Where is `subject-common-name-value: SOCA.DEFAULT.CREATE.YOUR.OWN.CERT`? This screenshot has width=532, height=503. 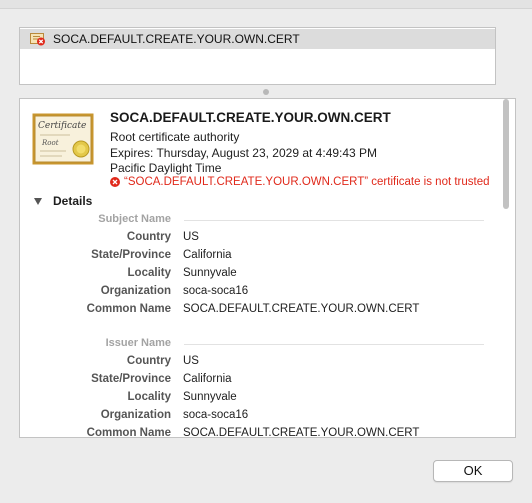 subject-common-name-value: SOCA.DEFAULT.CREATE.YOUR.OWN.CERT is located at coordinates (301, 309).